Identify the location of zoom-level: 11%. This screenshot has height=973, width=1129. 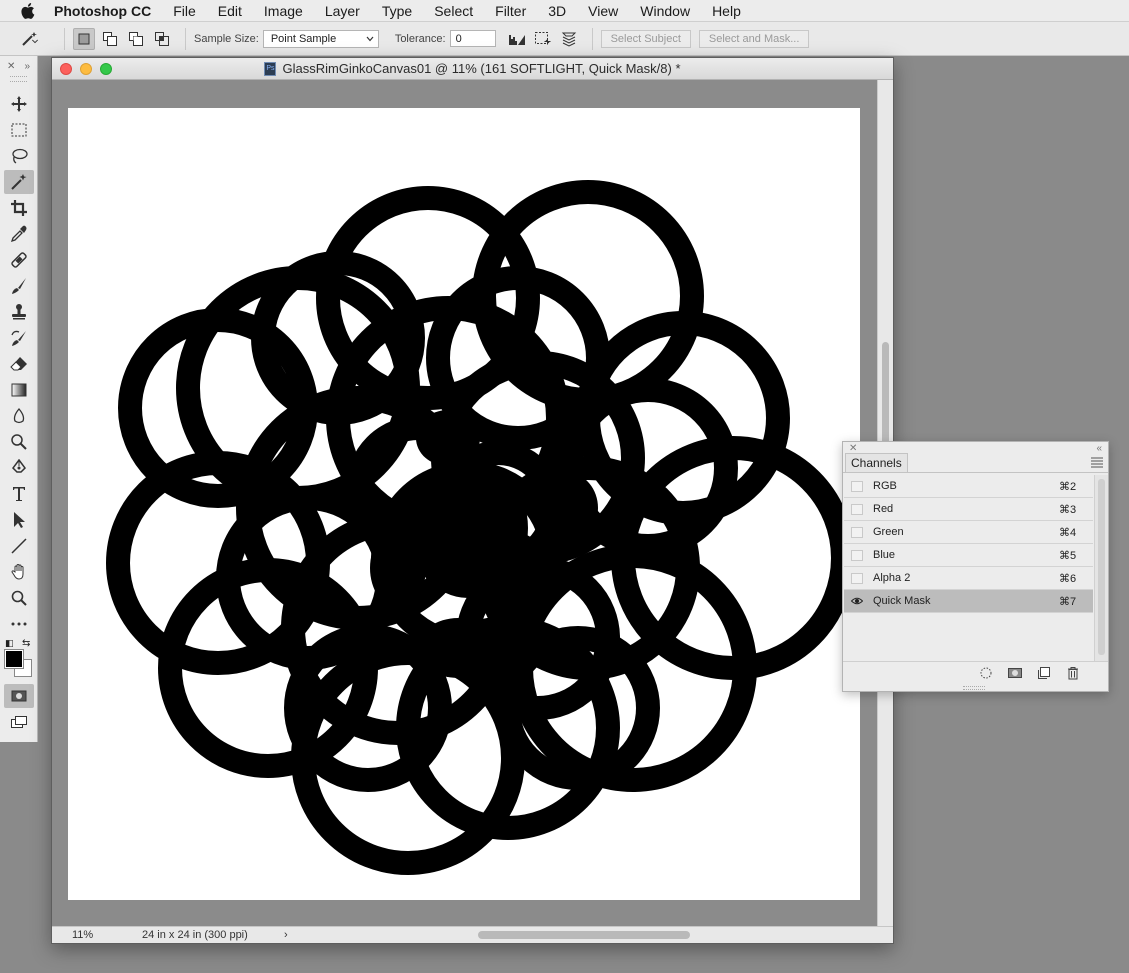
(82, 935).